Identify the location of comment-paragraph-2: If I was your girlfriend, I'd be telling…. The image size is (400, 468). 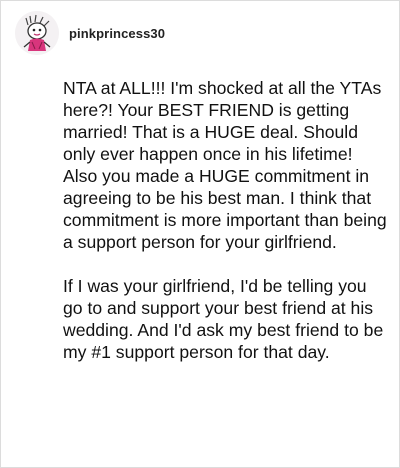
(223, 319).